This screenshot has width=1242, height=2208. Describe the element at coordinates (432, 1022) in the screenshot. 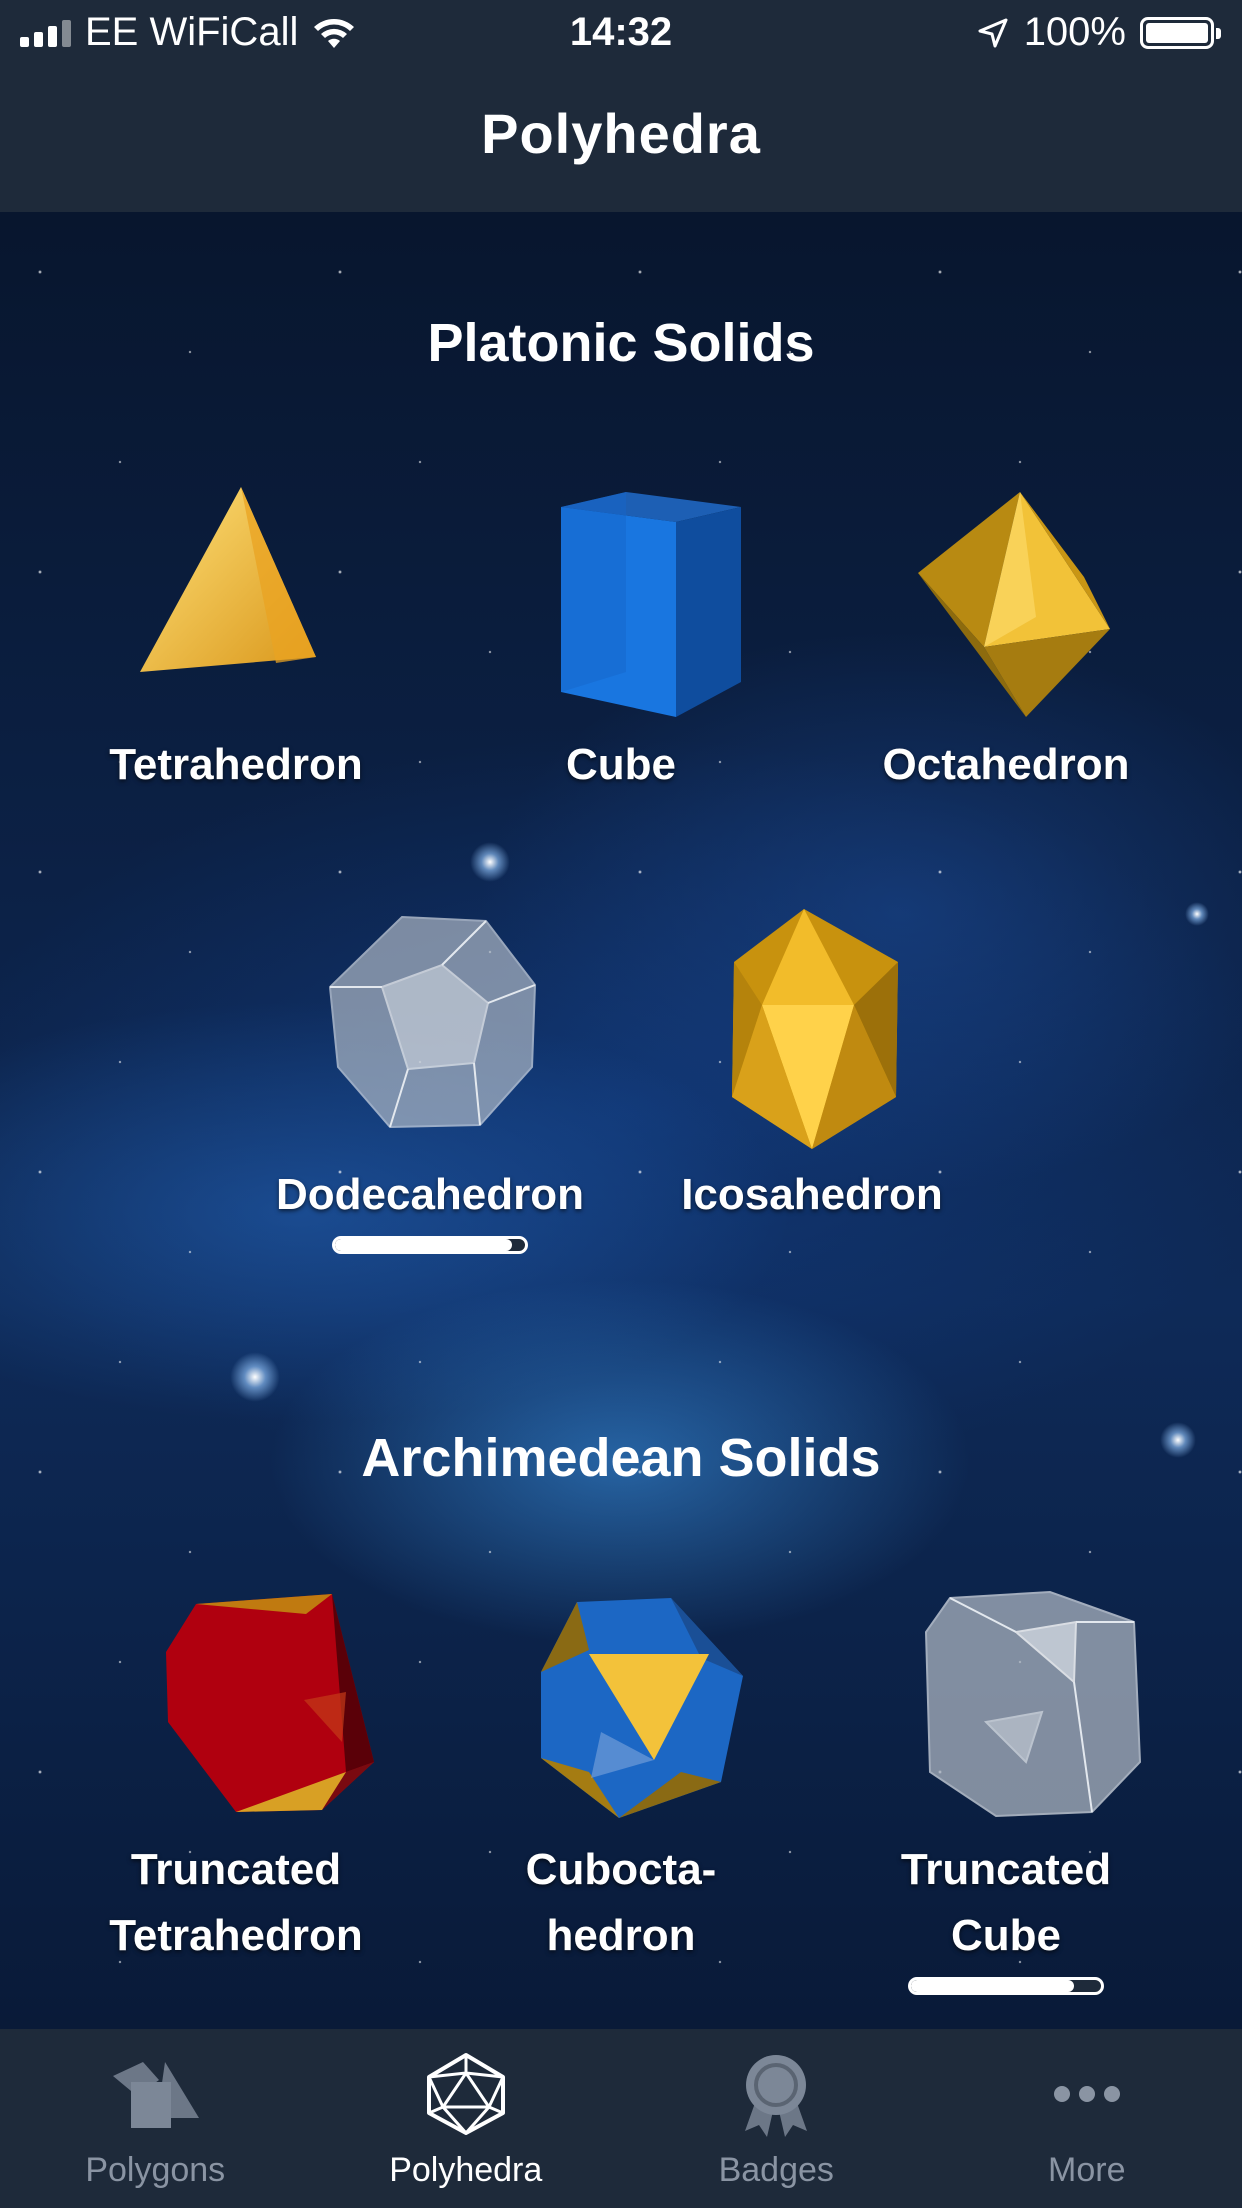

I see `dodecahedron-icon` at that location.